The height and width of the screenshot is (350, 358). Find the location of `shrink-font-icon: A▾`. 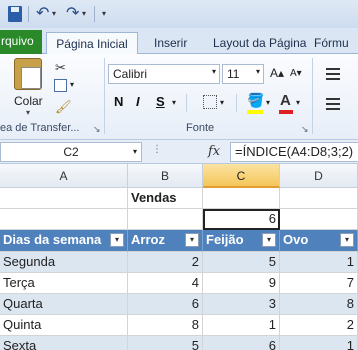

shrink-font-icon: A▾ is located at coordinates (296, 73).